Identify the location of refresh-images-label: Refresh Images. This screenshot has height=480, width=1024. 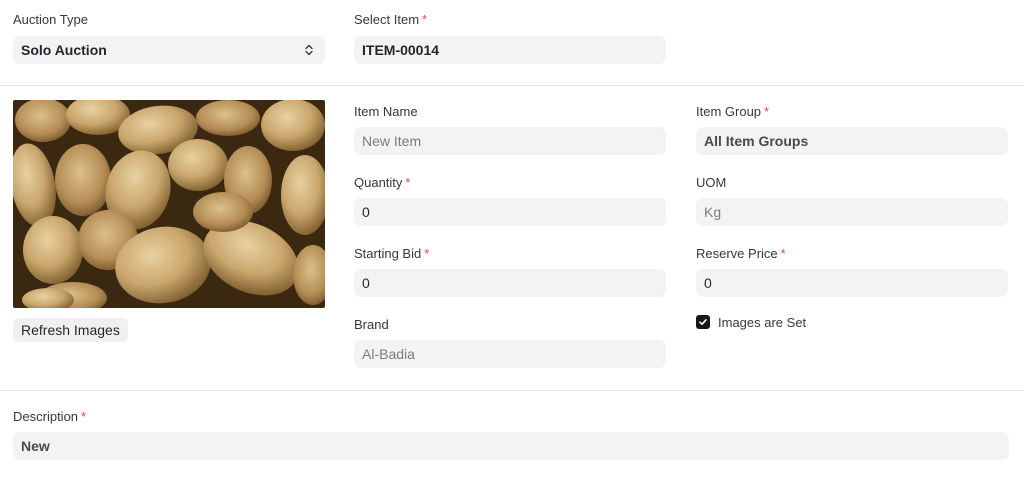
(70, 330).